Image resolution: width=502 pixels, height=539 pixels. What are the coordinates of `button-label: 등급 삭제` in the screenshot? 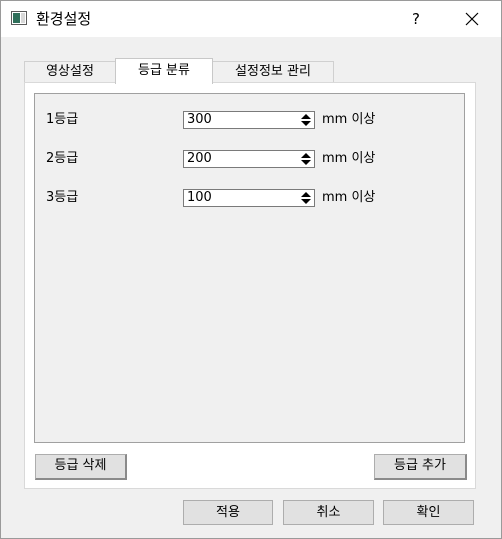 It's located at (80, 465).